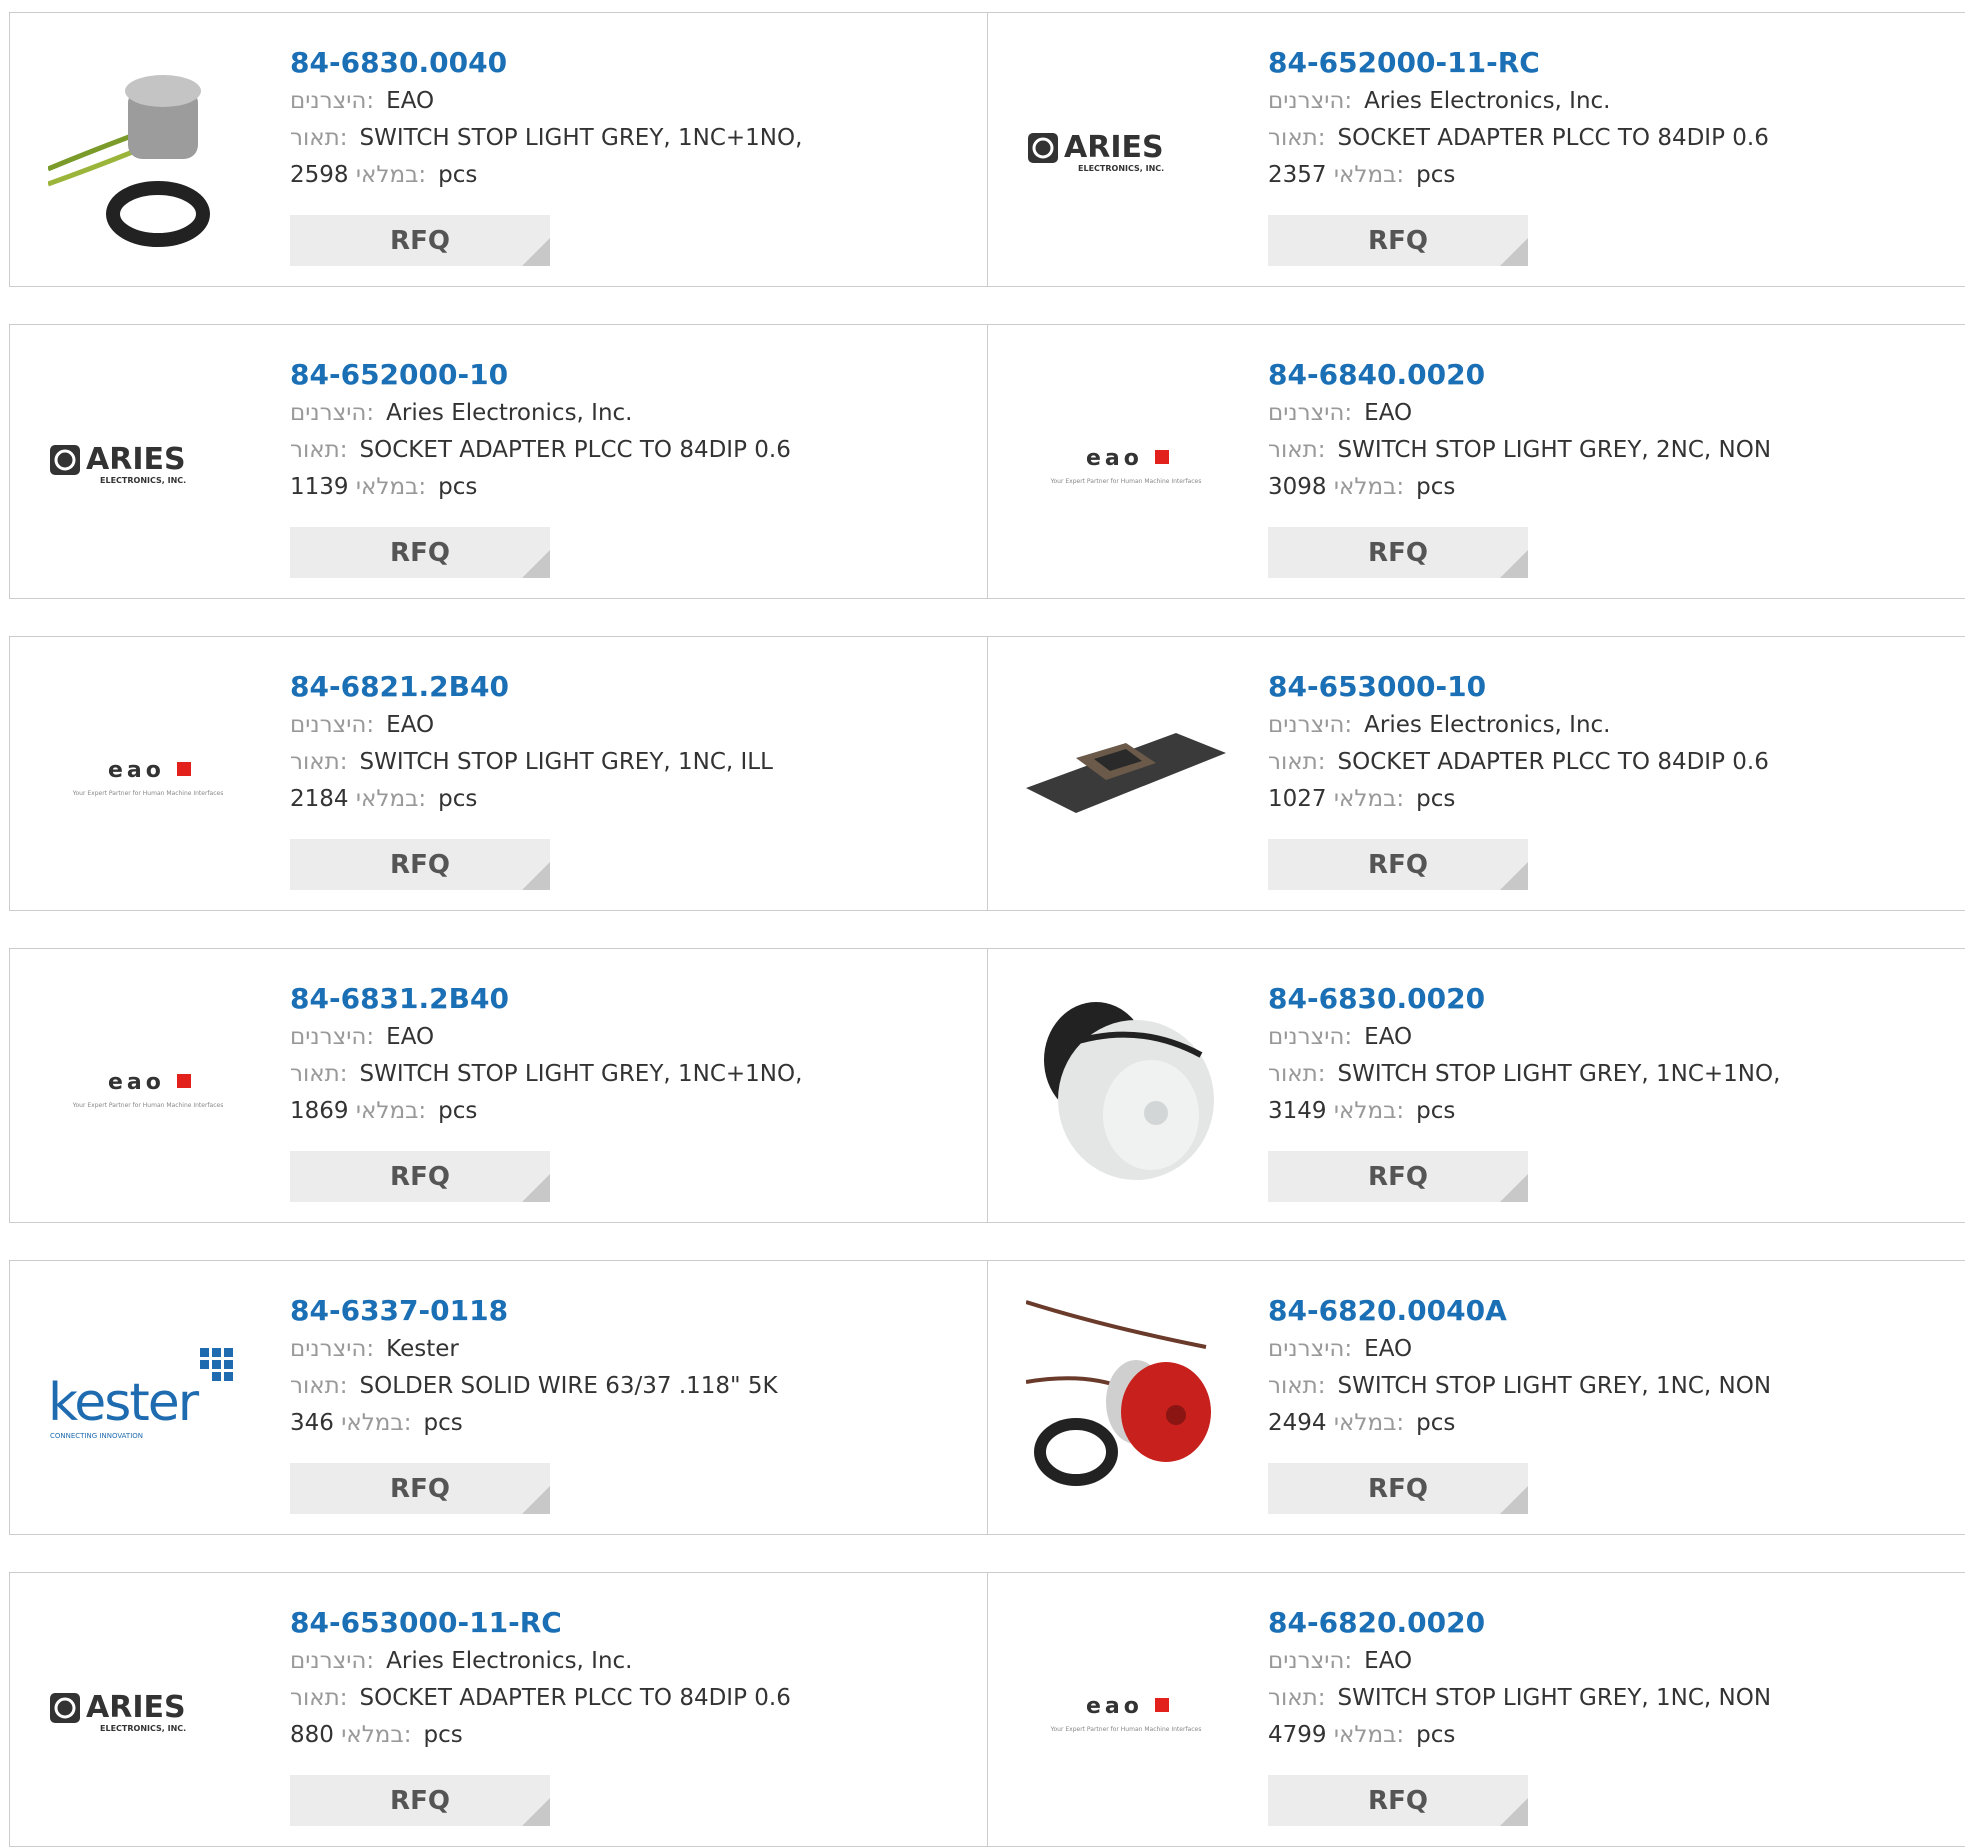 Image resolution: width=1965 pixels, height=1847 pixels. What do you see at coordinates (1607, 1037) in the screenshot?
I see `manufacturer-row: היצרנים: EAO` at bounding box center [1607, 1037].